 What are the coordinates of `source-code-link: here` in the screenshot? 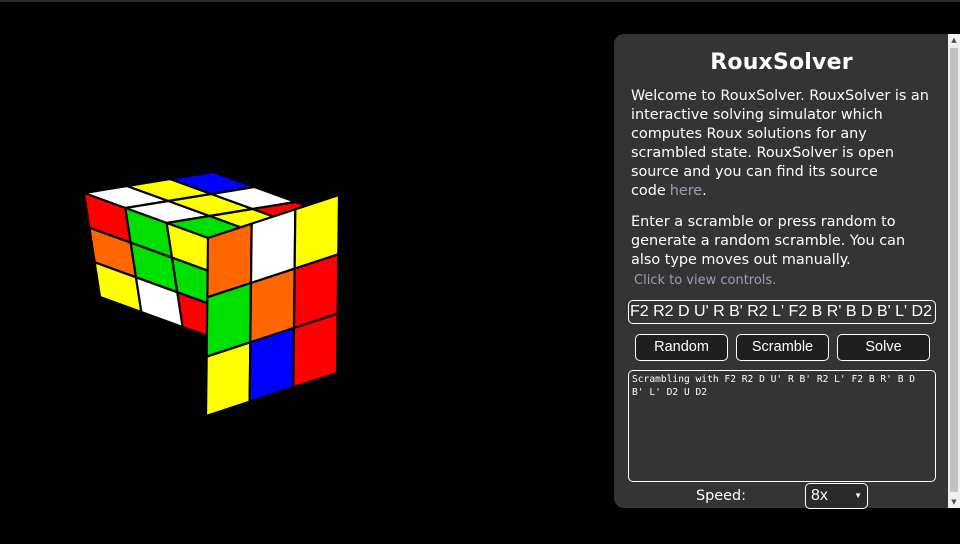 It's located at (686, 191).